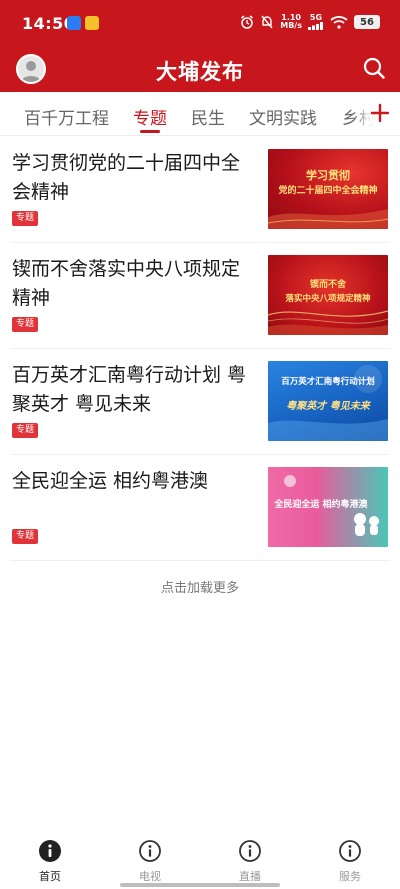 The height and width of the screenshot is (889, 400). Describe the element at coordinates (129, 389) in the screenshot. I see `article-title: 百万英才汇南粤行动计划 粤聚英才 粤见未来` at that location.